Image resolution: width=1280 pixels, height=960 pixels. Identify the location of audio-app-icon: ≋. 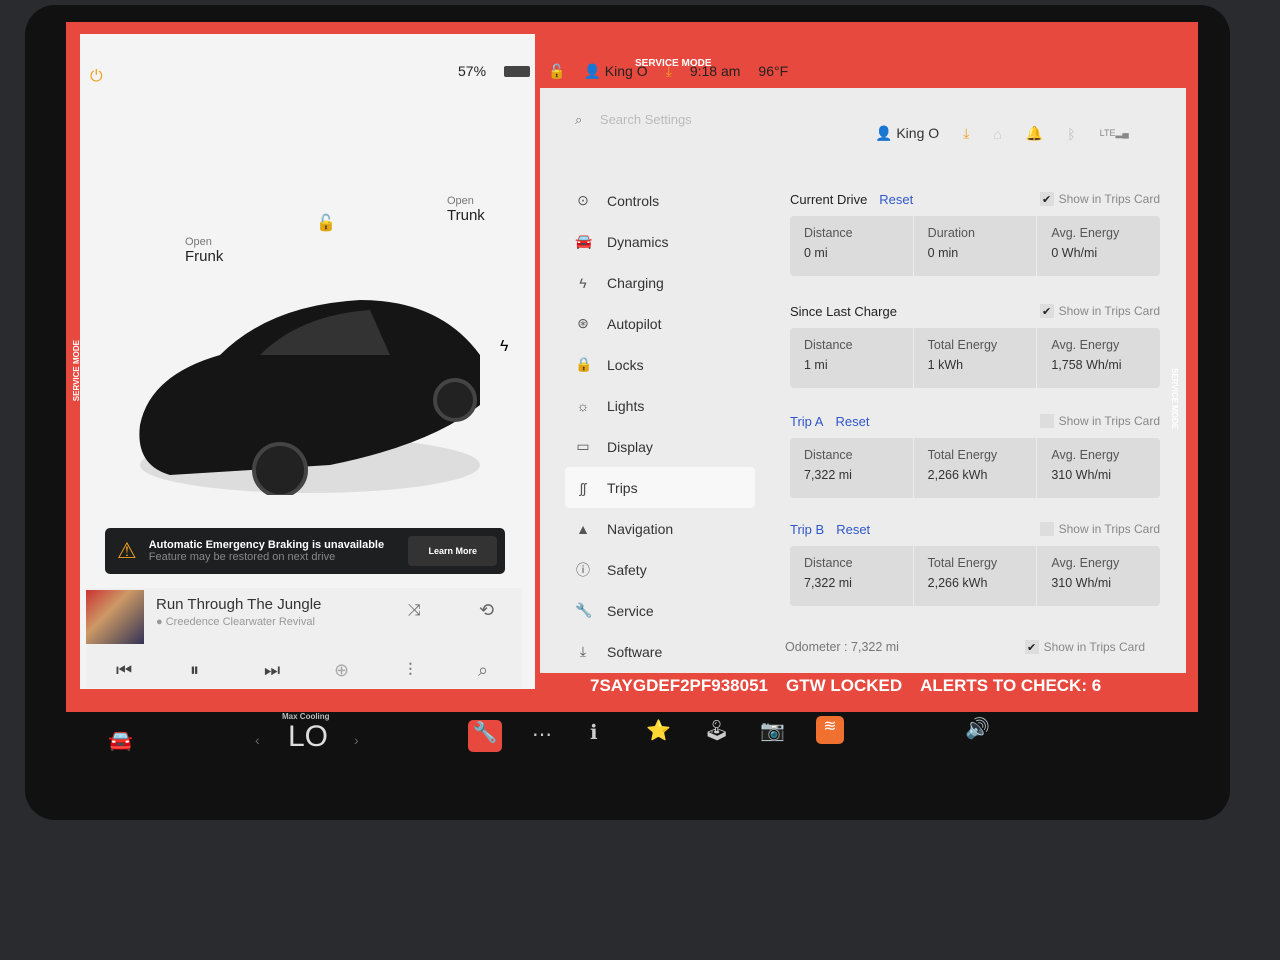
(830, 730).